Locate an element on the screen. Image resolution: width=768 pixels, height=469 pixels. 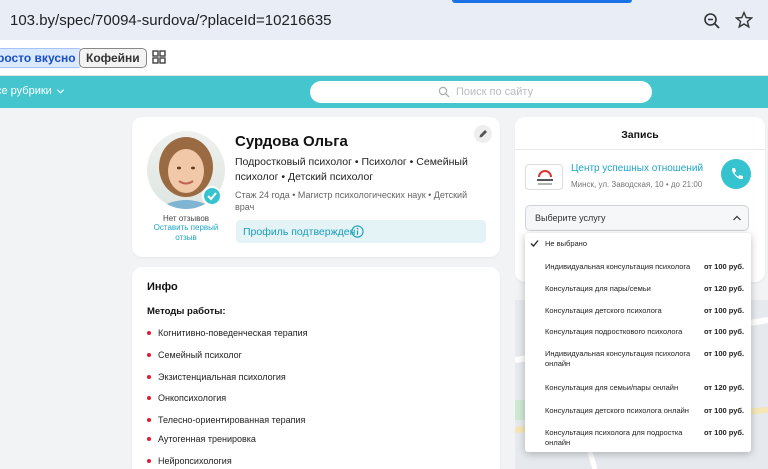
service-select-value: Выберите услугу is located at coordinates (570, 218).